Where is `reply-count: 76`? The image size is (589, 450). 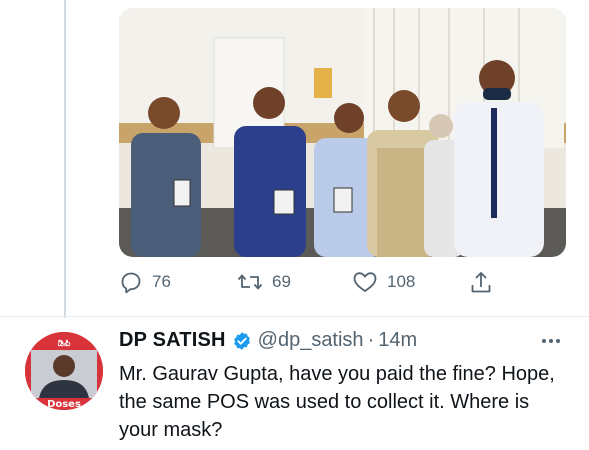
reply-count: 76 is located at coordinates (161, 281).